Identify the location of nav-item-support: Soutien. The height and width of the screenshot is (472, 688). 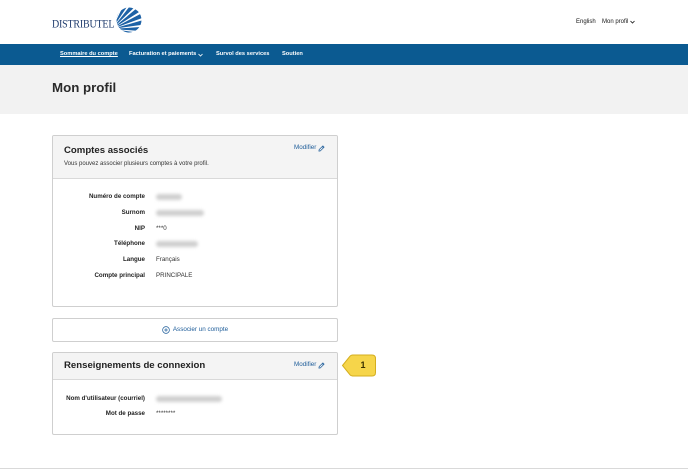
(292, 54).